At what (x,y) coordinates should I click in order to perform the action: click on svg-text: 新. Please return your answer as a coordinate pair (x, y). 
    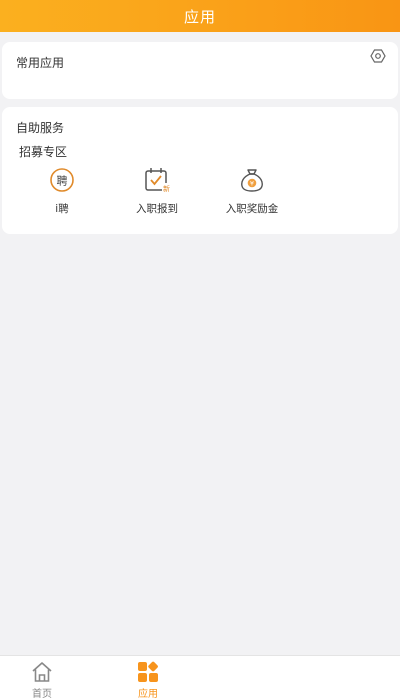
    Looking at the image, I should click on (166, 188).